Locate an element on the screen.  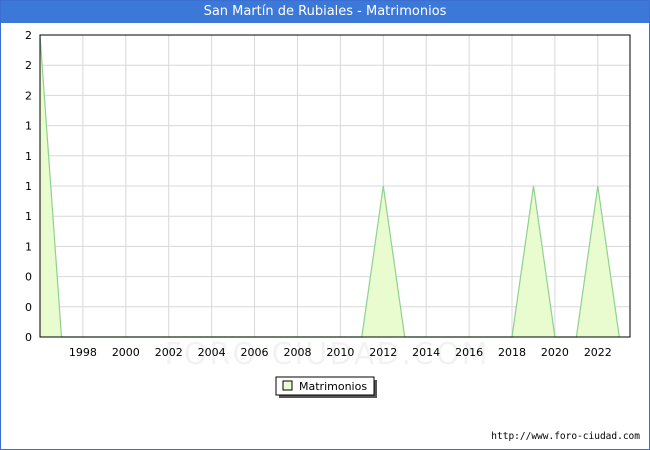
source-url: http://www.foro-ciudad.com is located at coordinates (565, 436).